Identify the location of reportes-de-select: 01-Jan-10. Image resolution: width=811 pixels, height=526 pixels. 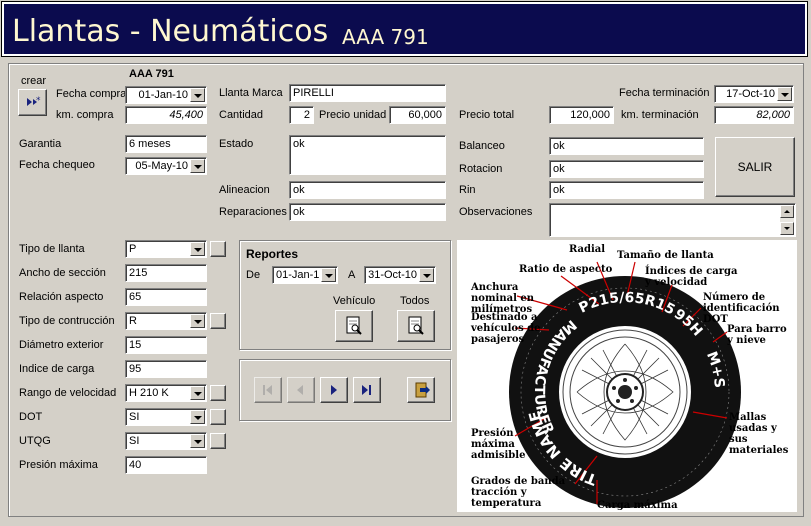
(305, 275).